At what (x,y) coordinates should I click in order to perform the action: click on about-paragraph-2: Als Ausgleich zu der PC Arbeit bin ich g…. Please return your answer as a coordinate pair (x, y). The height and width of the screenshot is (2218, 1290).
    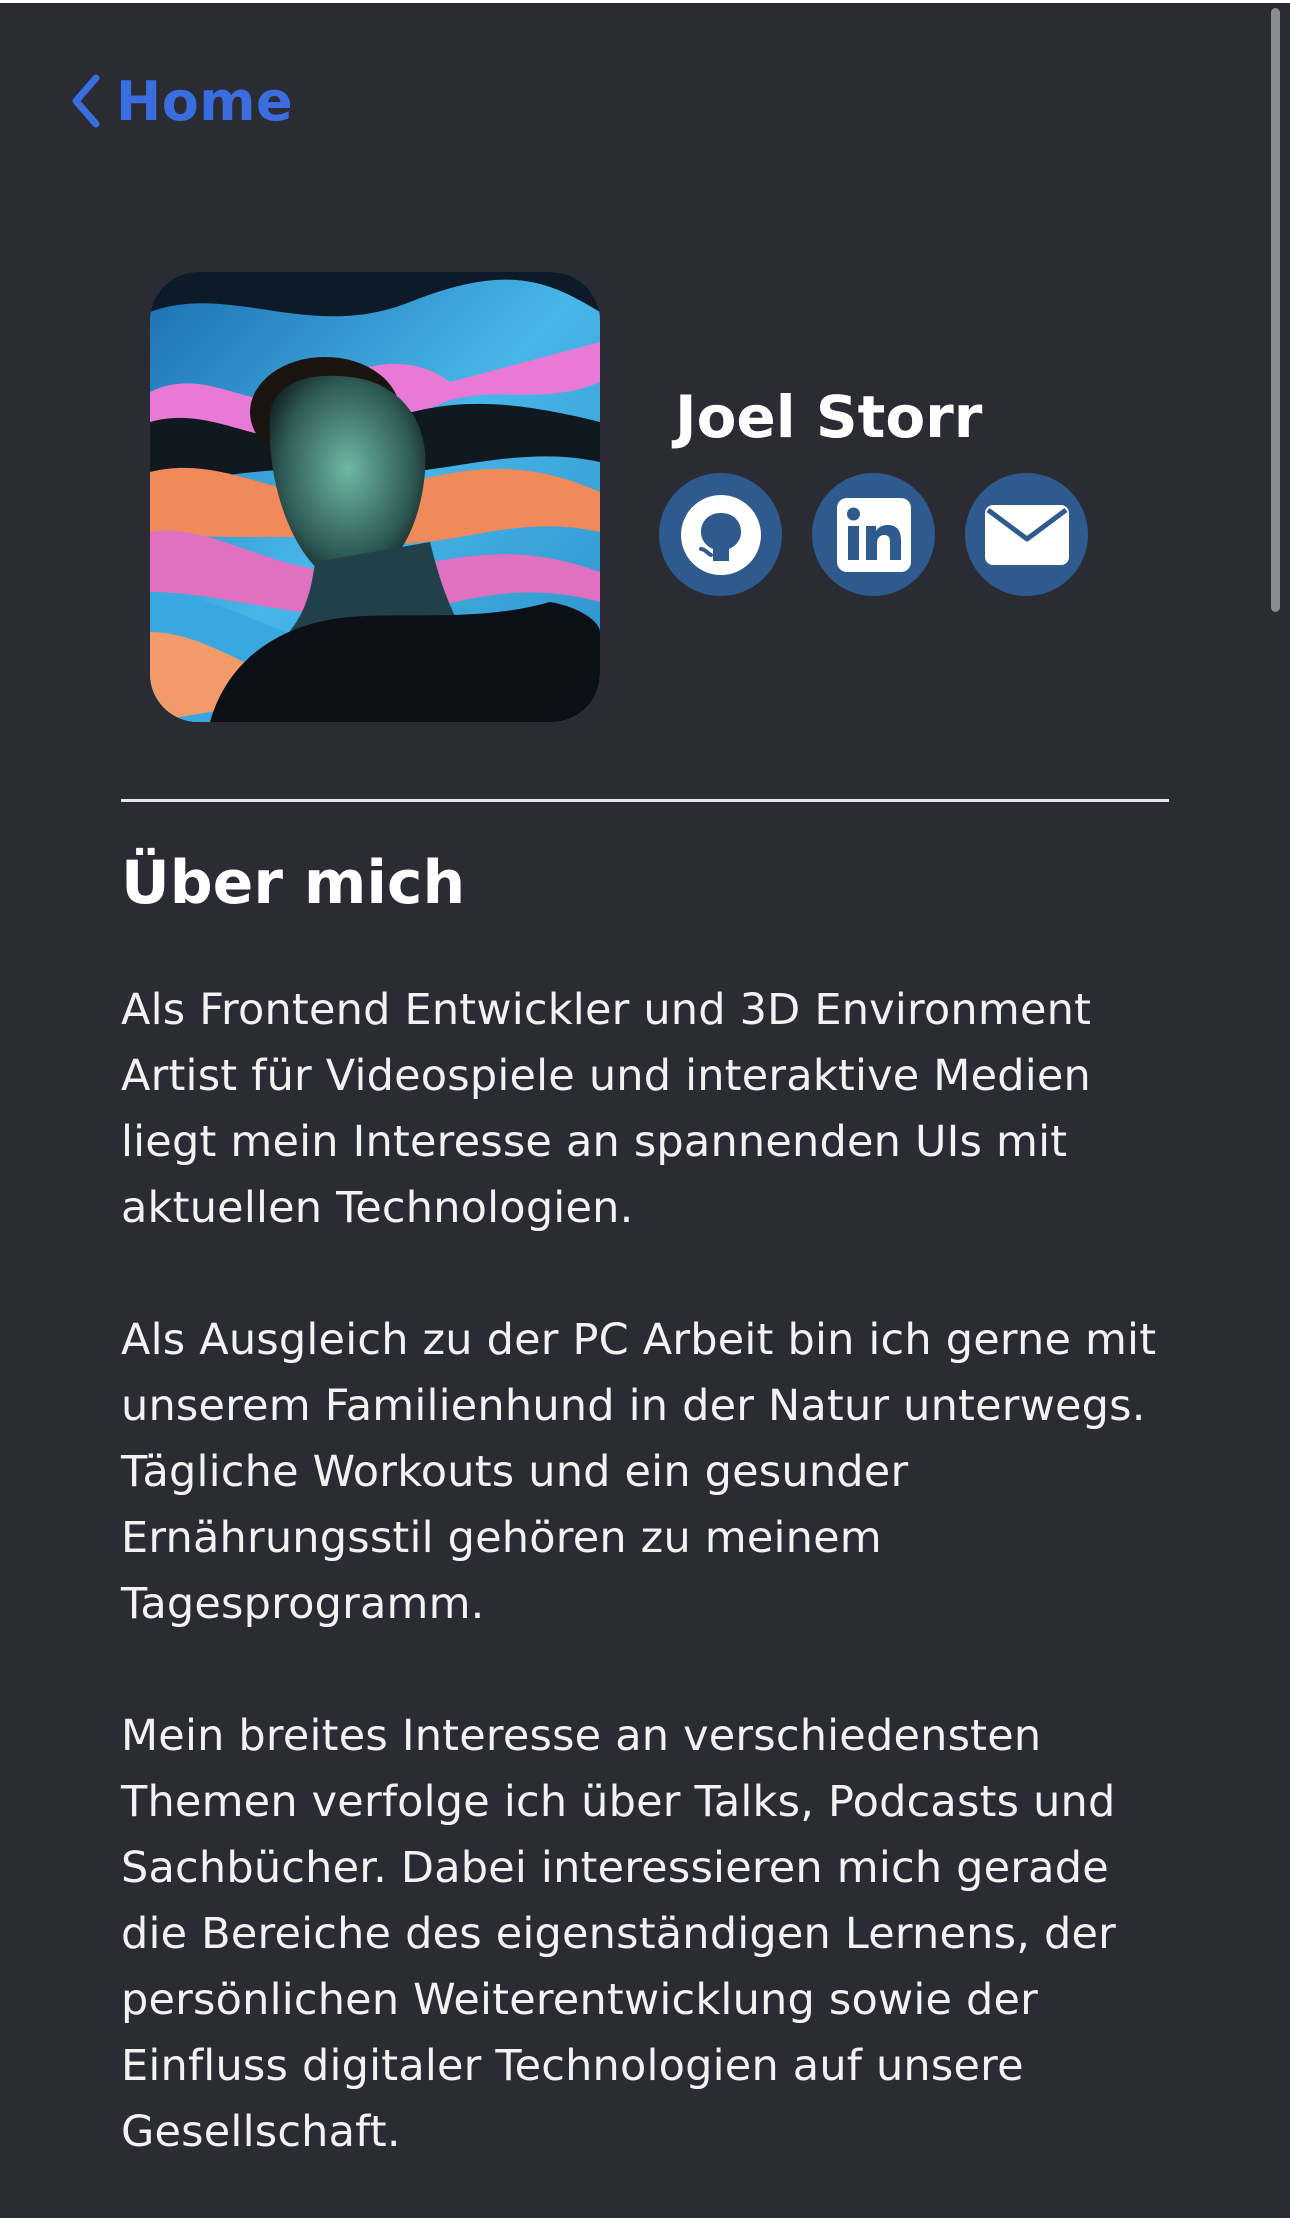
    Looking at the image, I should click on (639, 1472).